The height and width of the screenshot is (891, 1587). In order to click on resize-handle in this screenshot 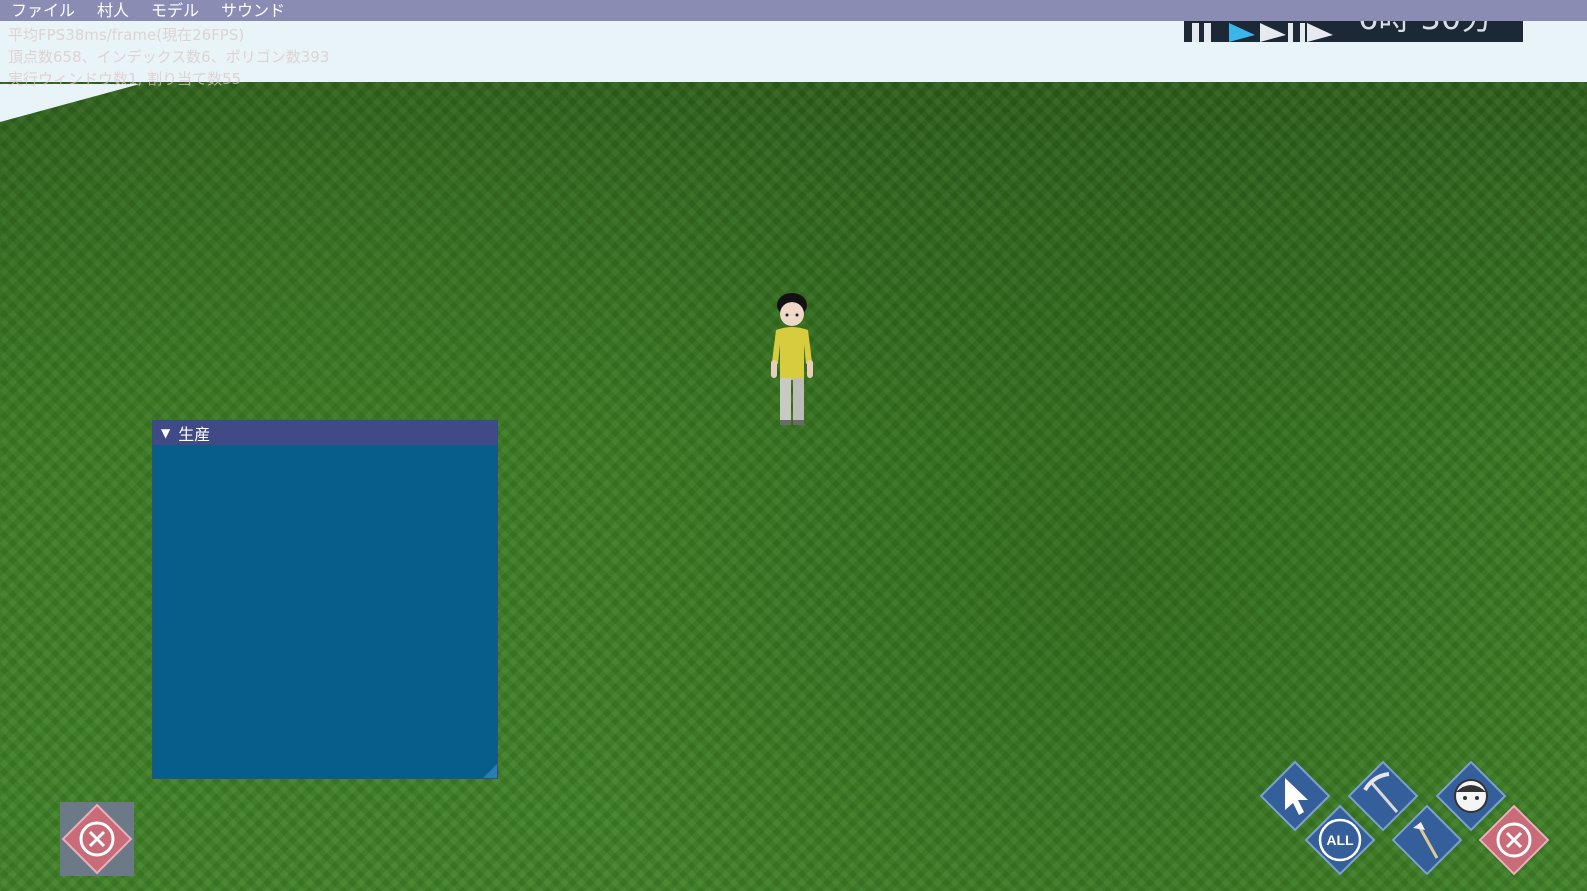, I will do `click(490, 771)`.